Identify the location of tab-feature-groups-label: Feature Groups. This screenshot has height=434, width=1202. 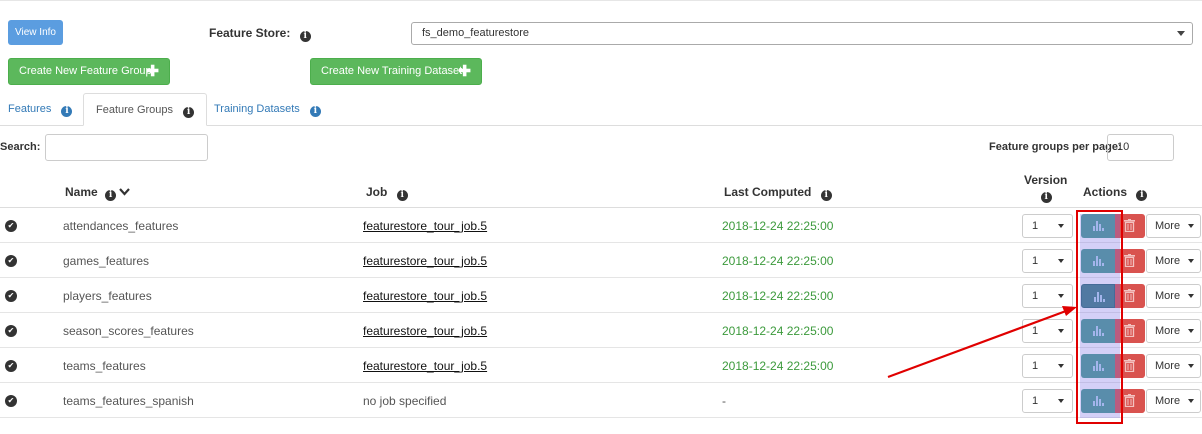
(135, 110).